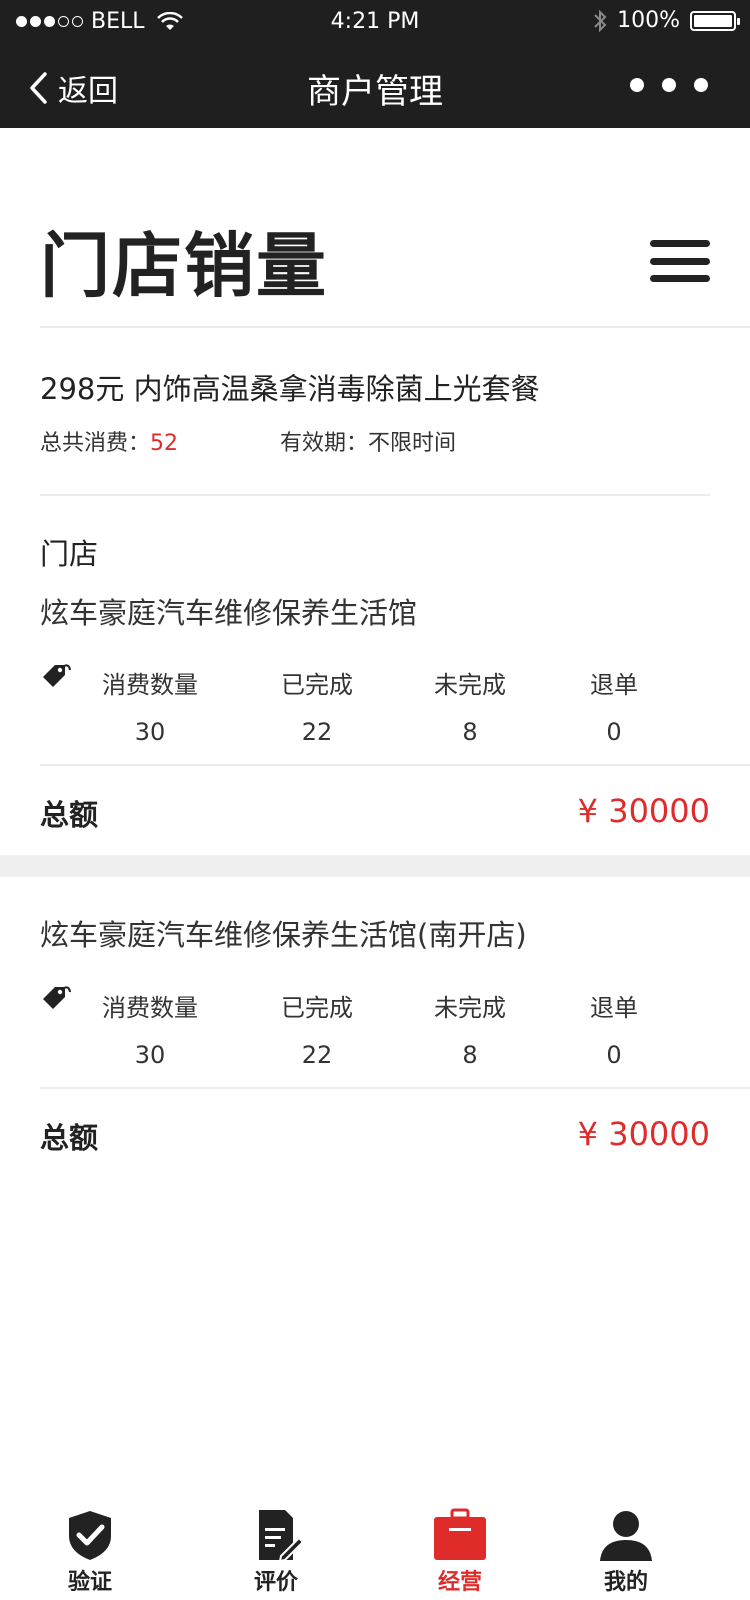 The width and height of the screenshot is (750, 1600). I want to click on store-name: 炫车豪庭汽车维修保养生活馆, so click(229, 613).